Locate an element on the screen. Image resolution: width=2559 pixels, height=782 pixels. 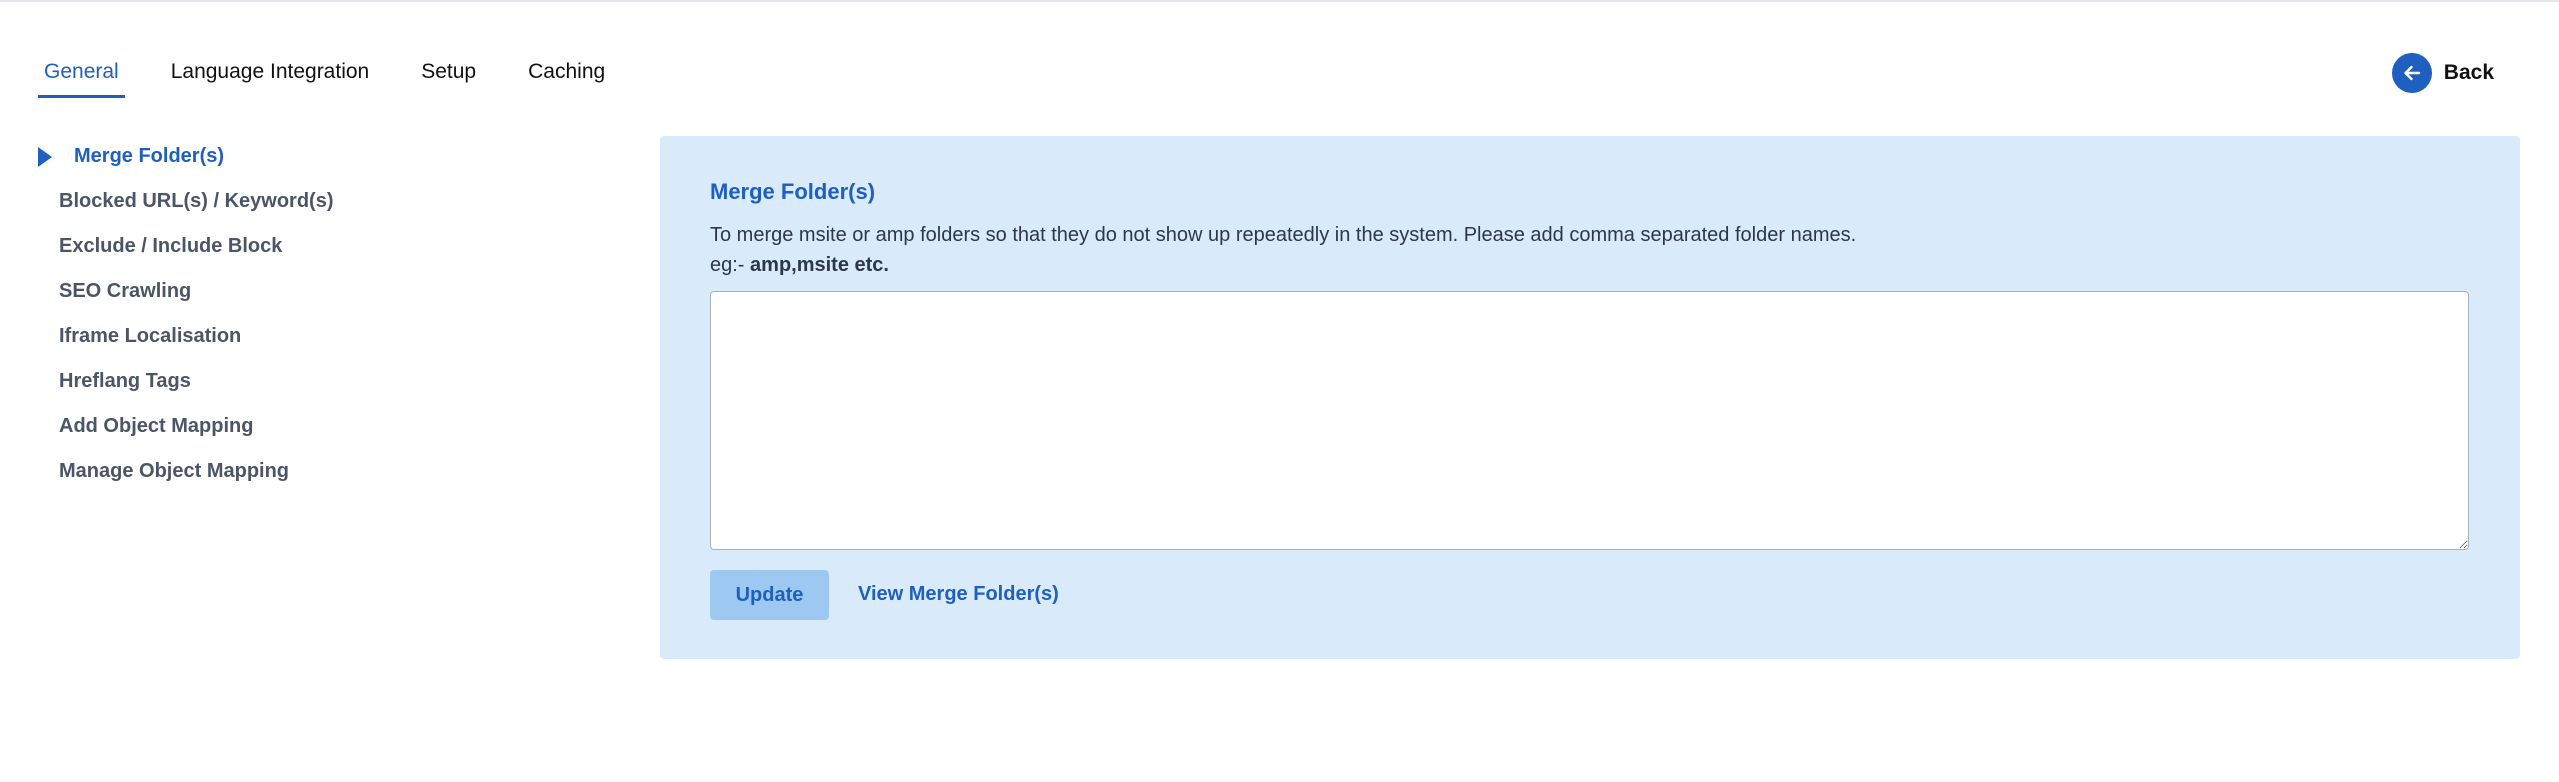
sidebar-item-hreflang-tags: Hreflang Tags is located at coordinates (318, 381).